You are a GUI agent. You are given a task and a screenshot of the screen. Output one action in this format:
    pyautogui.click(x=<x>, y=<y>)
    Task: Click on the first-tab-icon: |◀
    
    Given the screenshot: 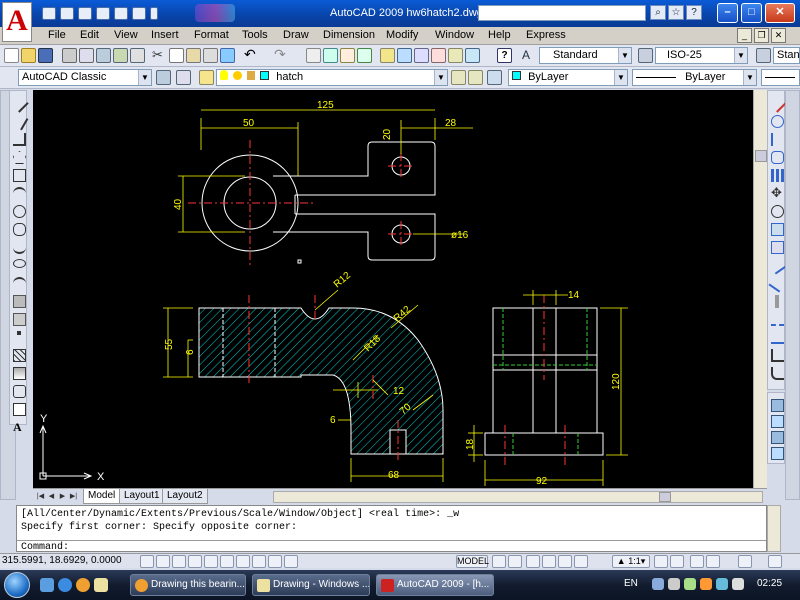 What is the action you would take?
    pyautogui.click(x=40, y=496)
    